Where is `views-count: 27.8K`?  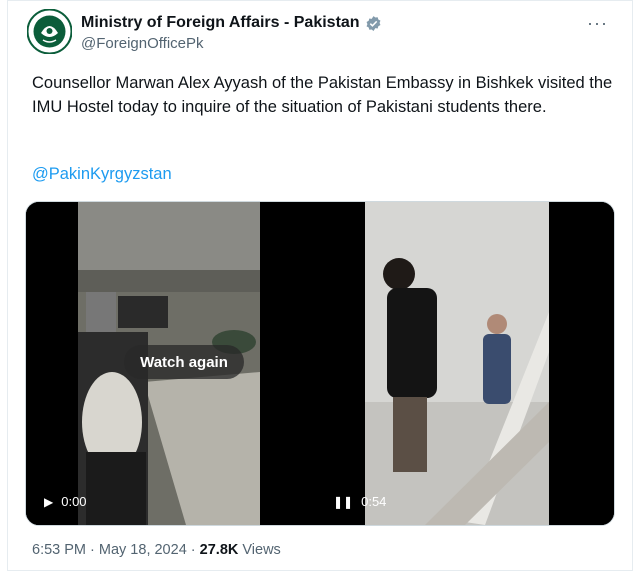
views-count: 27.8K is located at coordinates (219, 550).